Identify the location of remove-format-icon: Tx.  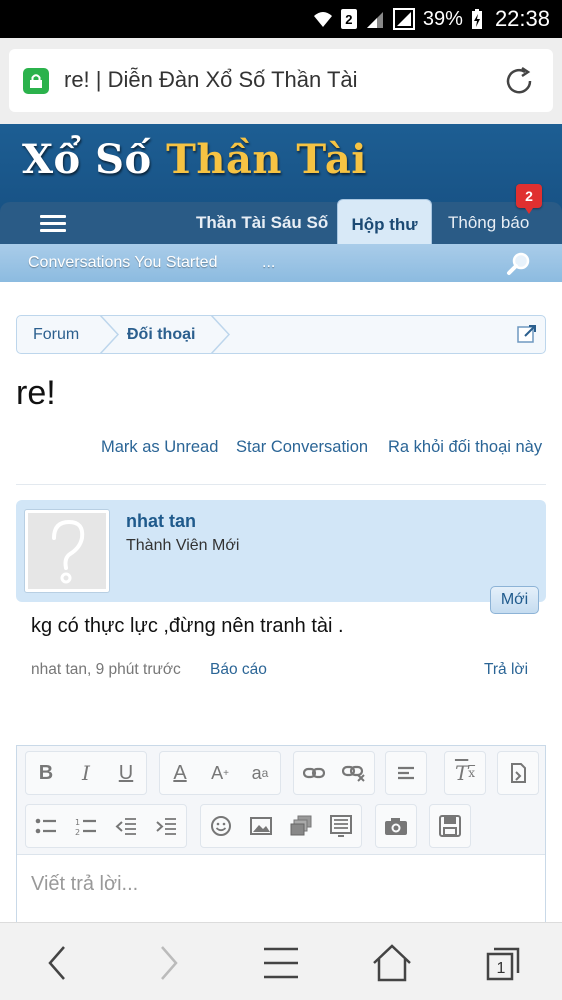
(465, 773).